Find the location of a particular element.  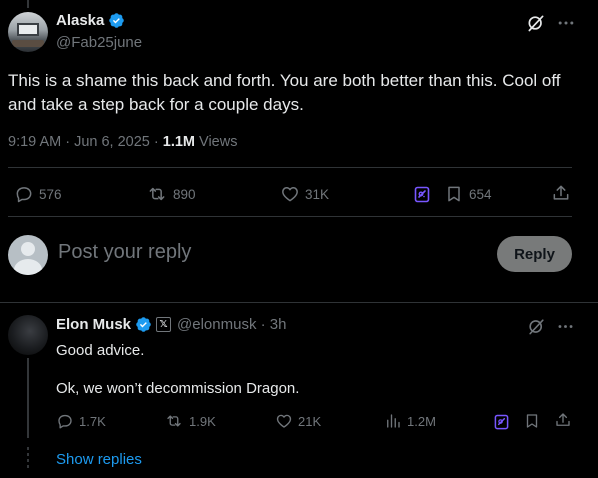

reply-views-action: 1.2M is located at coordinates (410, 421).